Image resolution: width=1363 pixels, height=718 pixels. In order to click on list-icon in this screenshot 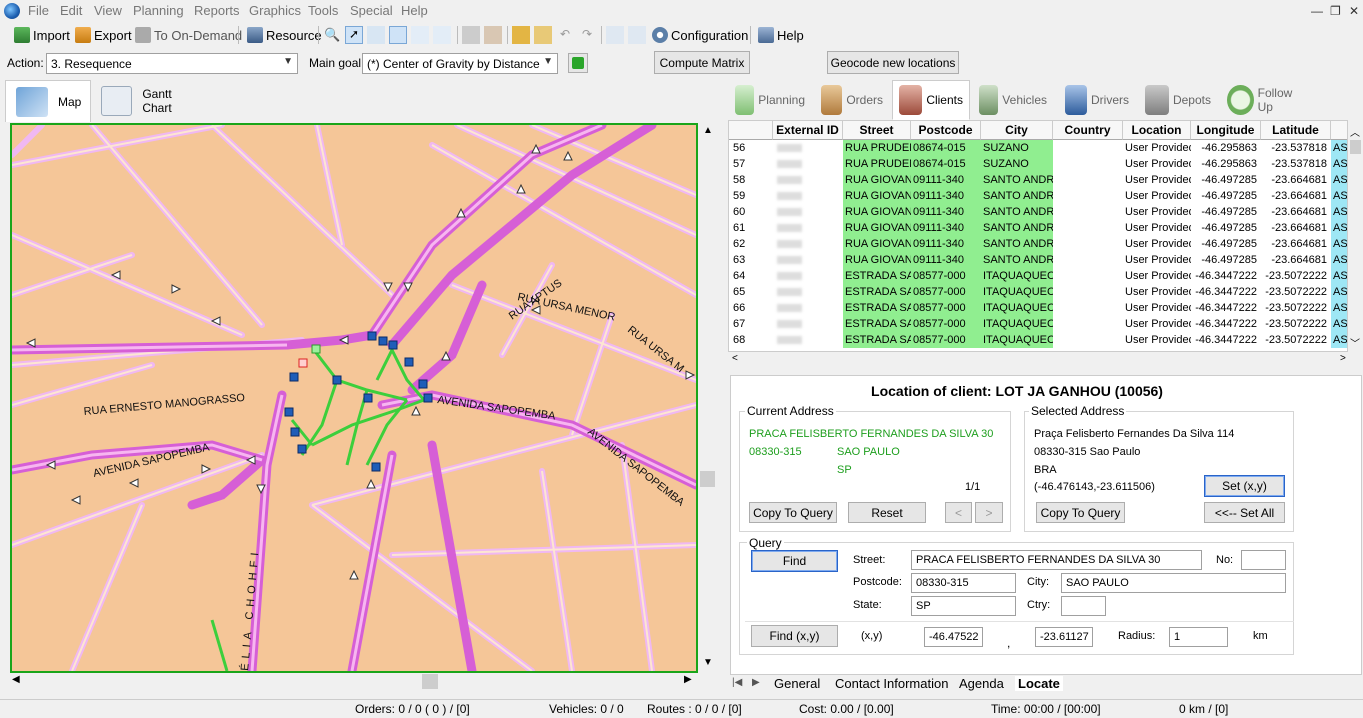, I will do `click(615, 35)`.